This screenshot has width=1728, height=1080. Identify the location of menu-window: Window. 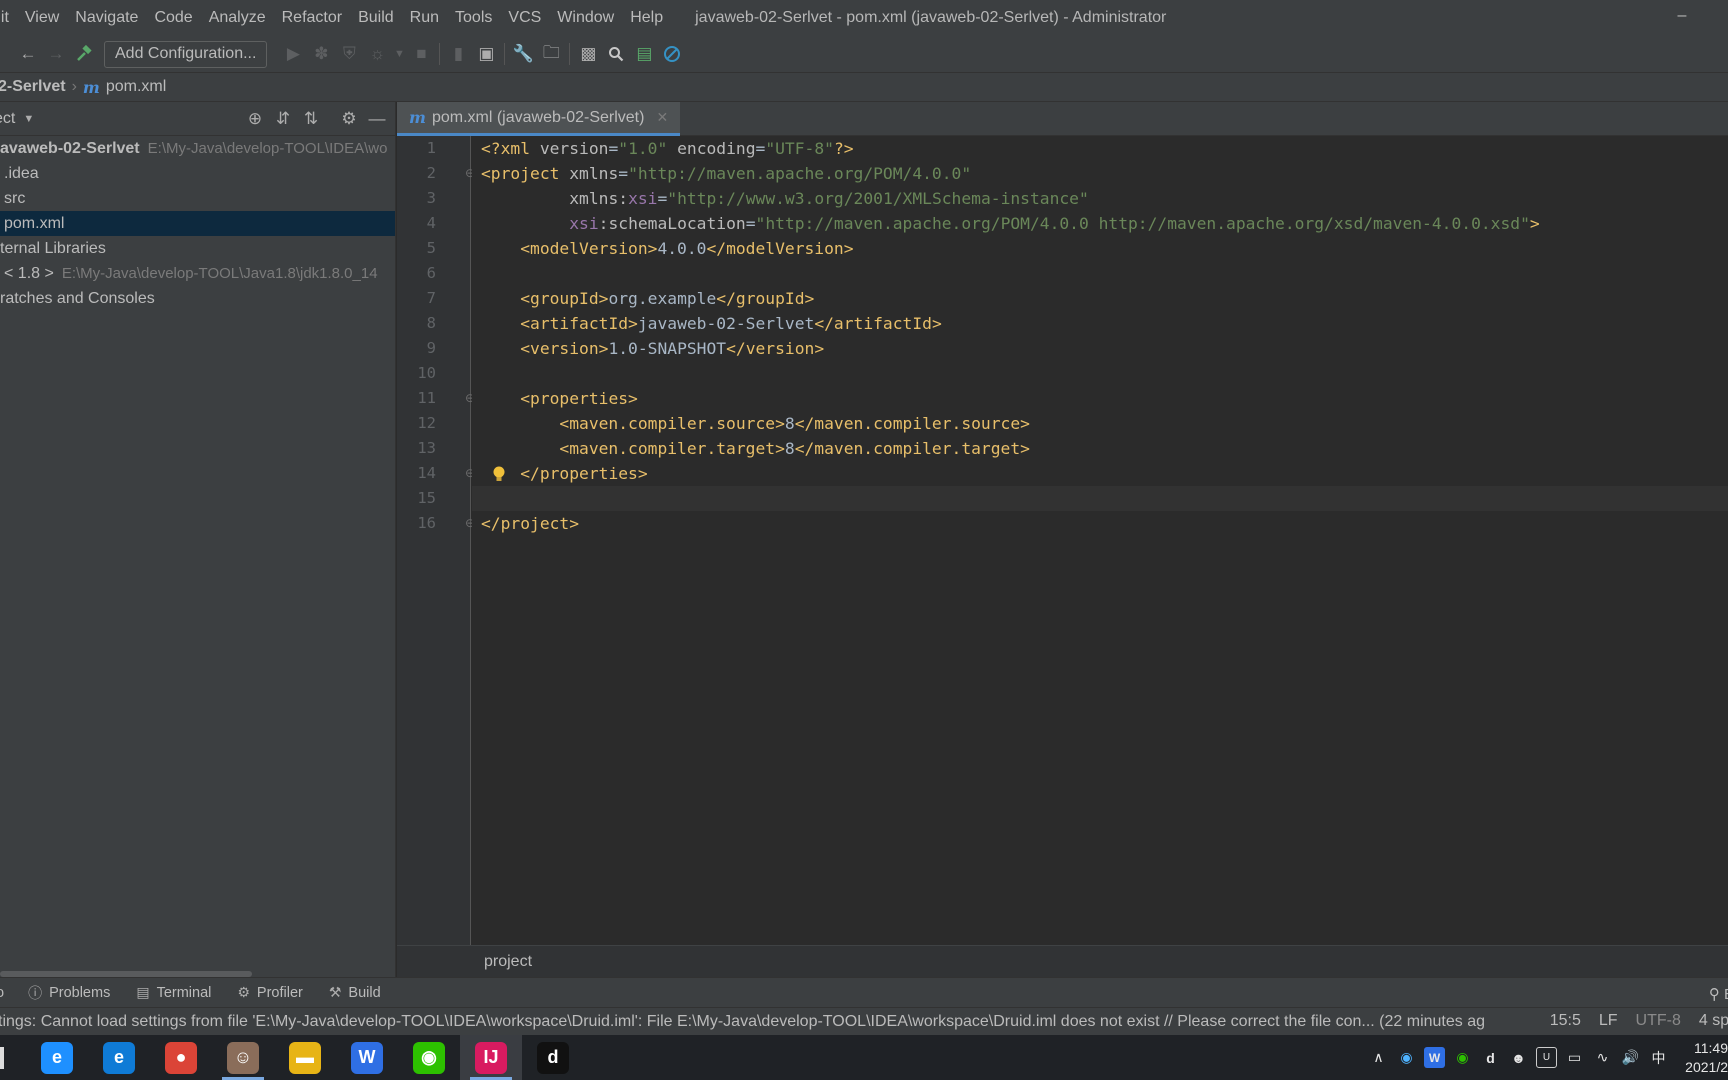
(585, 18).